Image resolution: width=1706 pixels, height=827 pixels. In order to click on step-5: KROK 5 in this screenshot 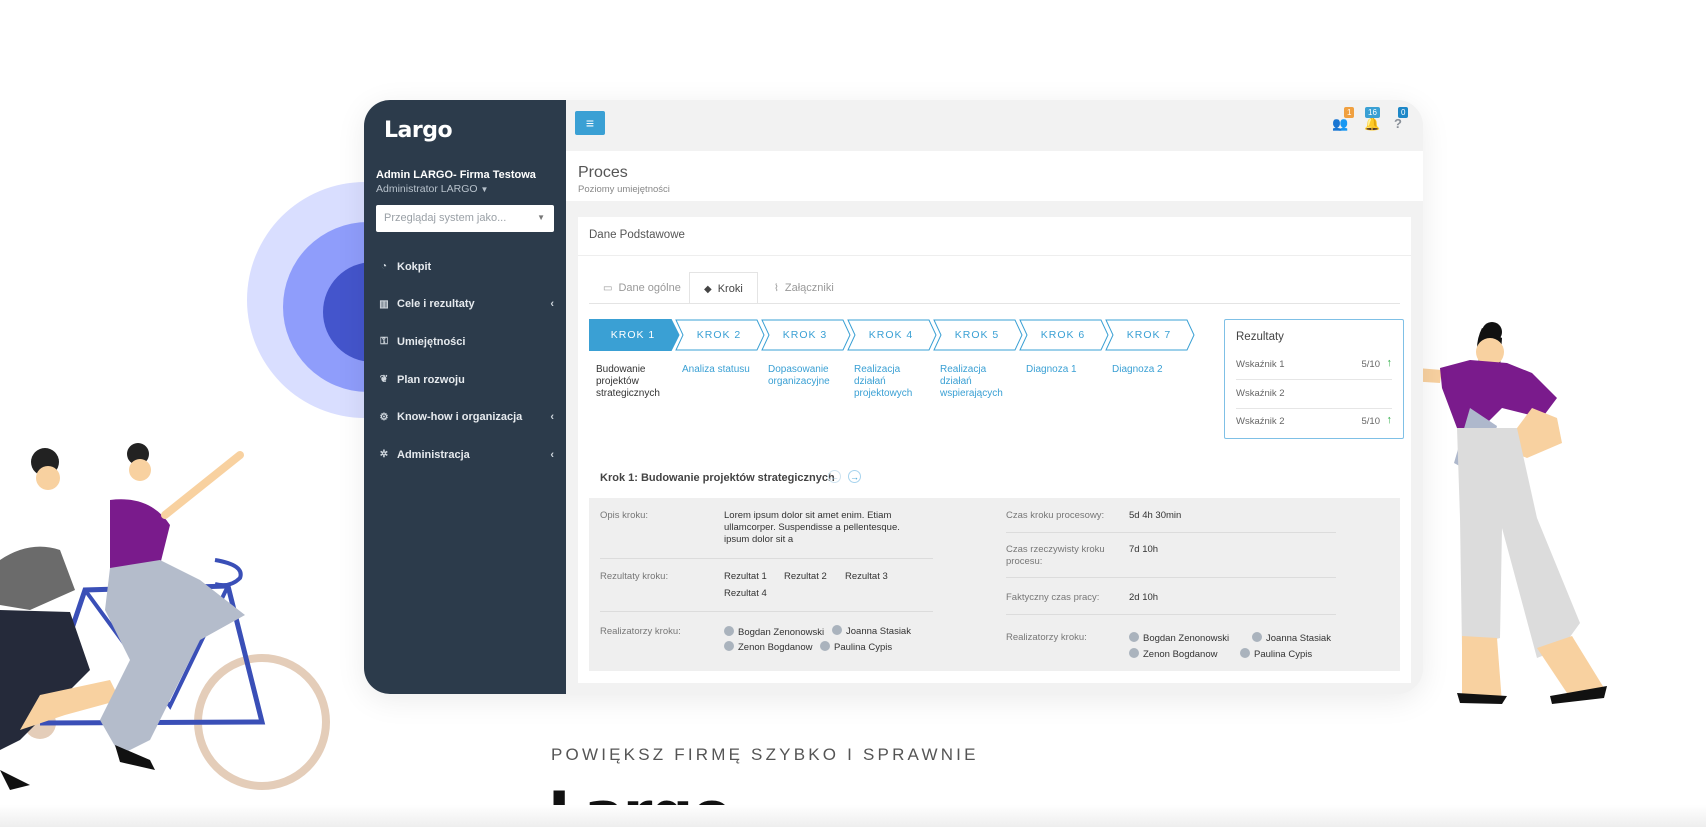, I will do `click(978, 335)`.